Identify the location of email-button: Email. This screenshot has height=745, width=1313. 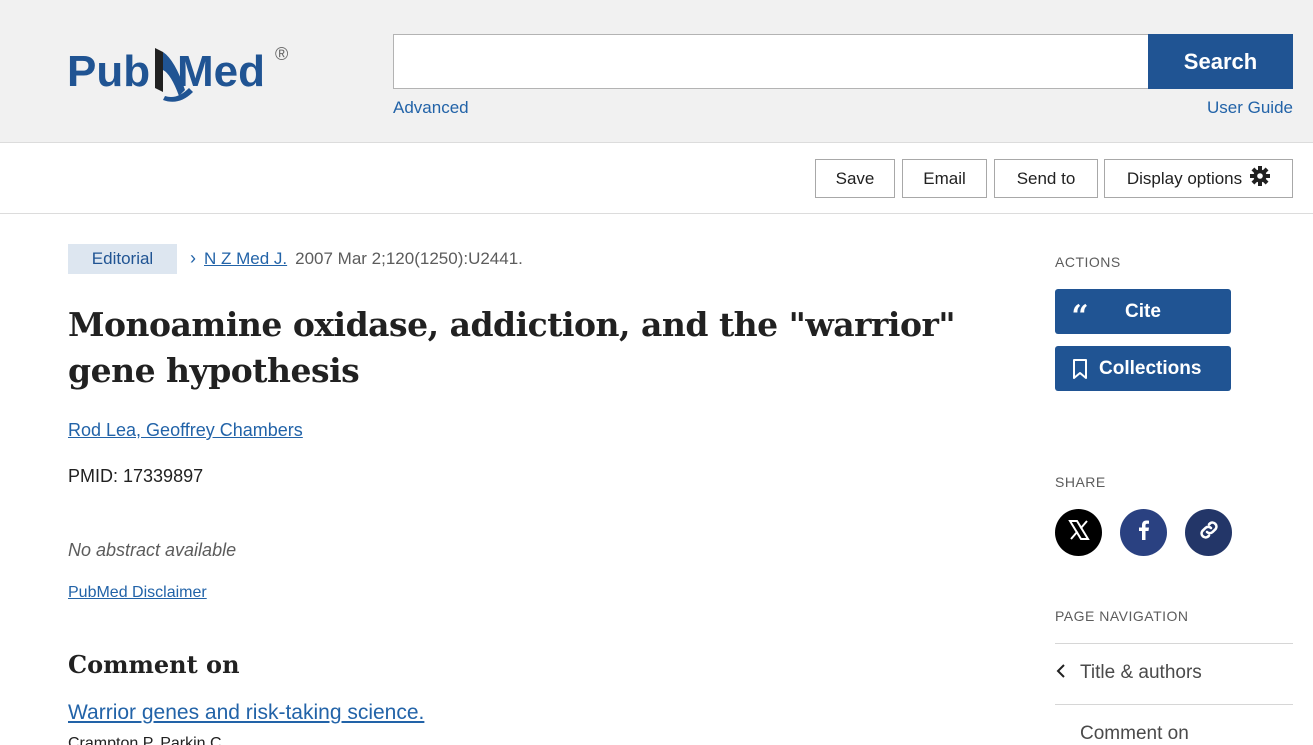
(944, 178).